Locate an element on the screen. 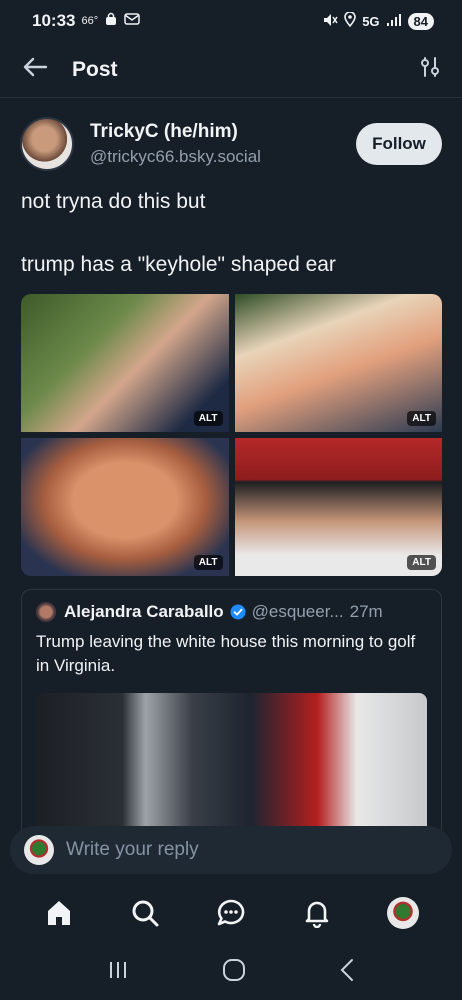 Image resolution: width=462 pixels, height=1000 pixels. post-image-1: ALT is located at coordinates (125, 363).